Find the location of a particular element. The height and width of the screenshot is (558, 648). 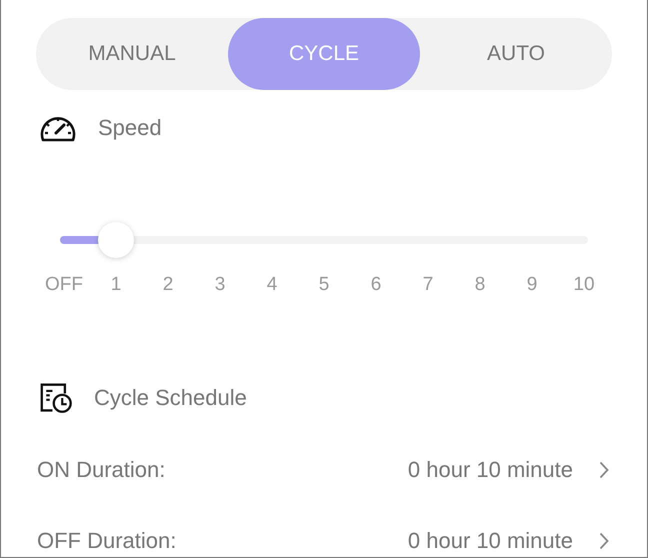

calendar-clock-icon is located at coordinates (56, 398).